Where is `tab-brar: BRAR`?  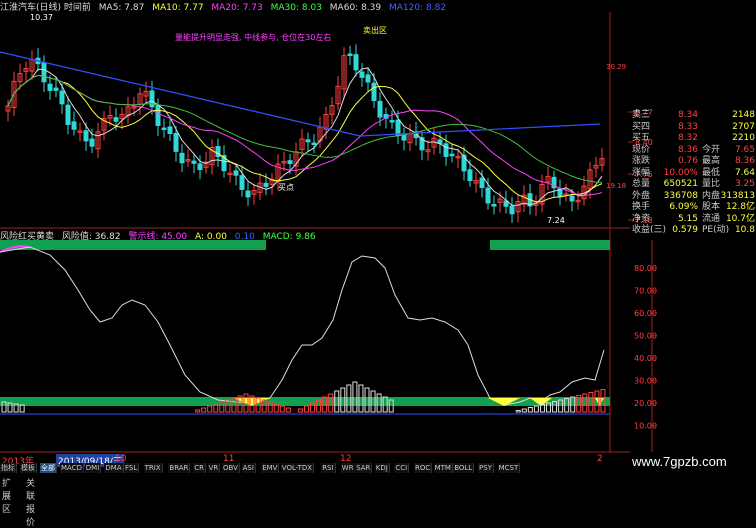 tab-brar: BRAR is located at coordinates (179, 468).